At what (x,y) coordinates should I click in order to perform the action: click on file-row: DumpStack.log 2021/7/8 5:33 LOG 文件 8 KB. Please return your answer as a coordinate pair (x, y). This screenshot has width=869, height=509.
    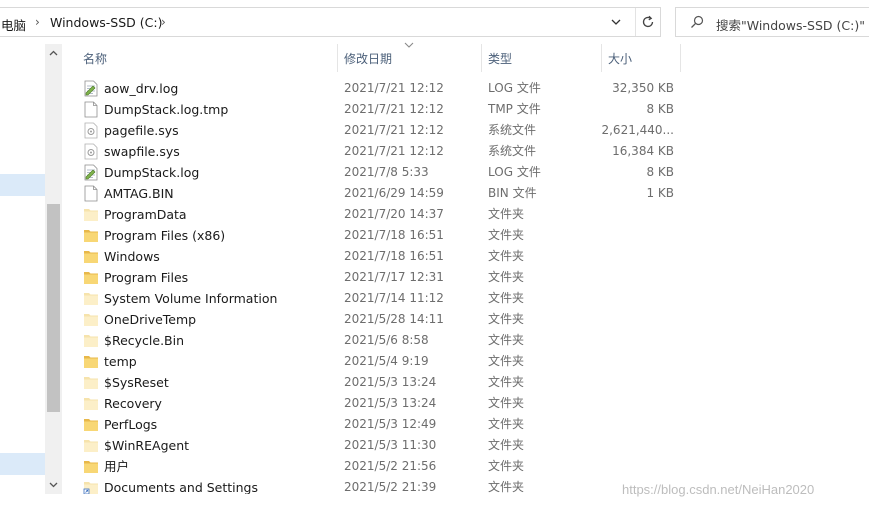
    Looking at the image, I should click on (385, 172).